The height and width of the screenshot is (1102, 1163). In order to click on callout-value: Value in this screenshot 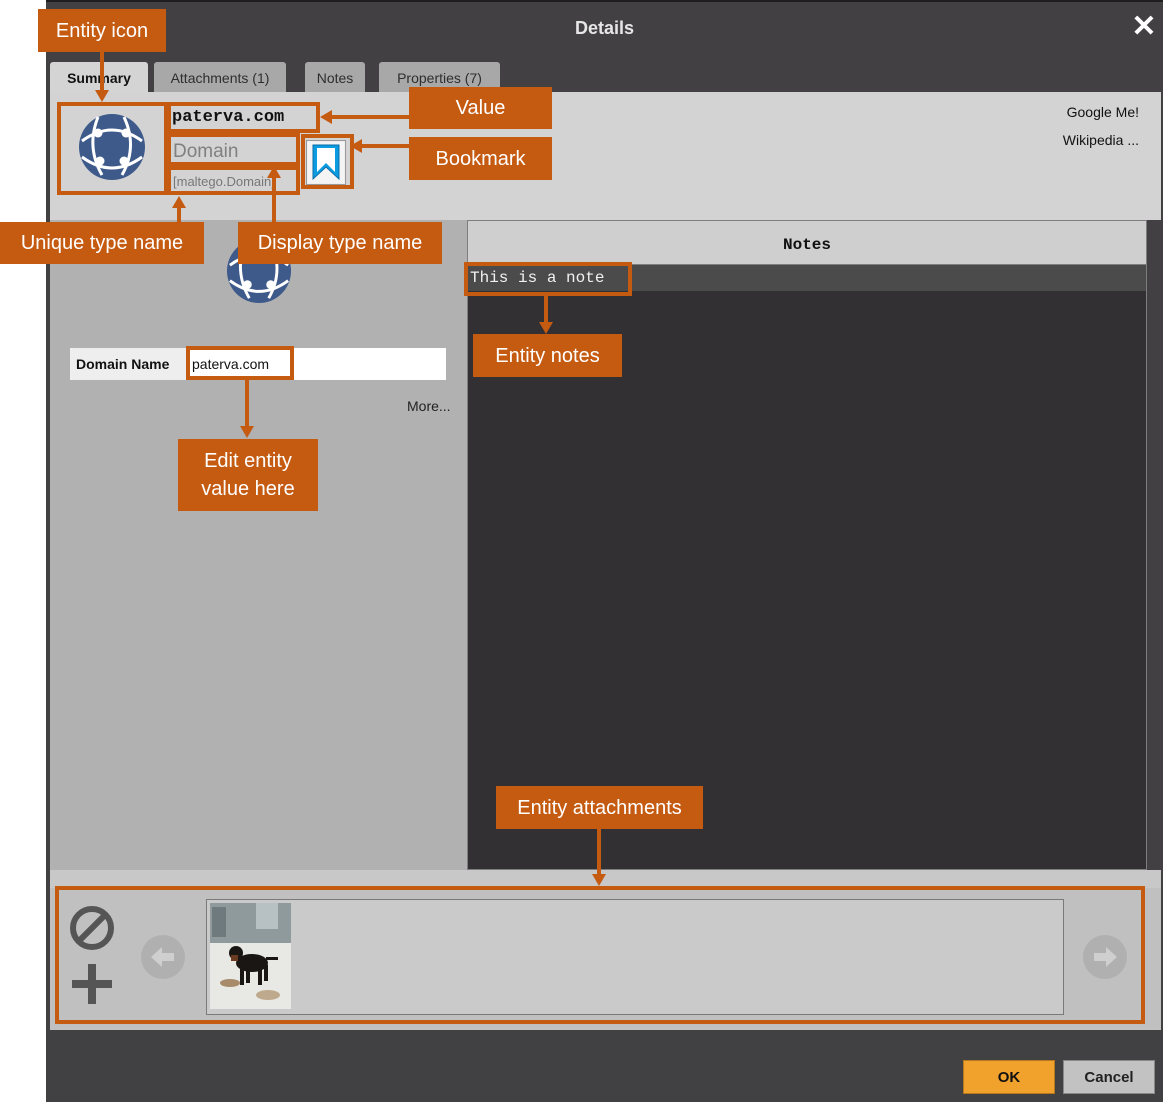, I will do `click(480, 108)`.